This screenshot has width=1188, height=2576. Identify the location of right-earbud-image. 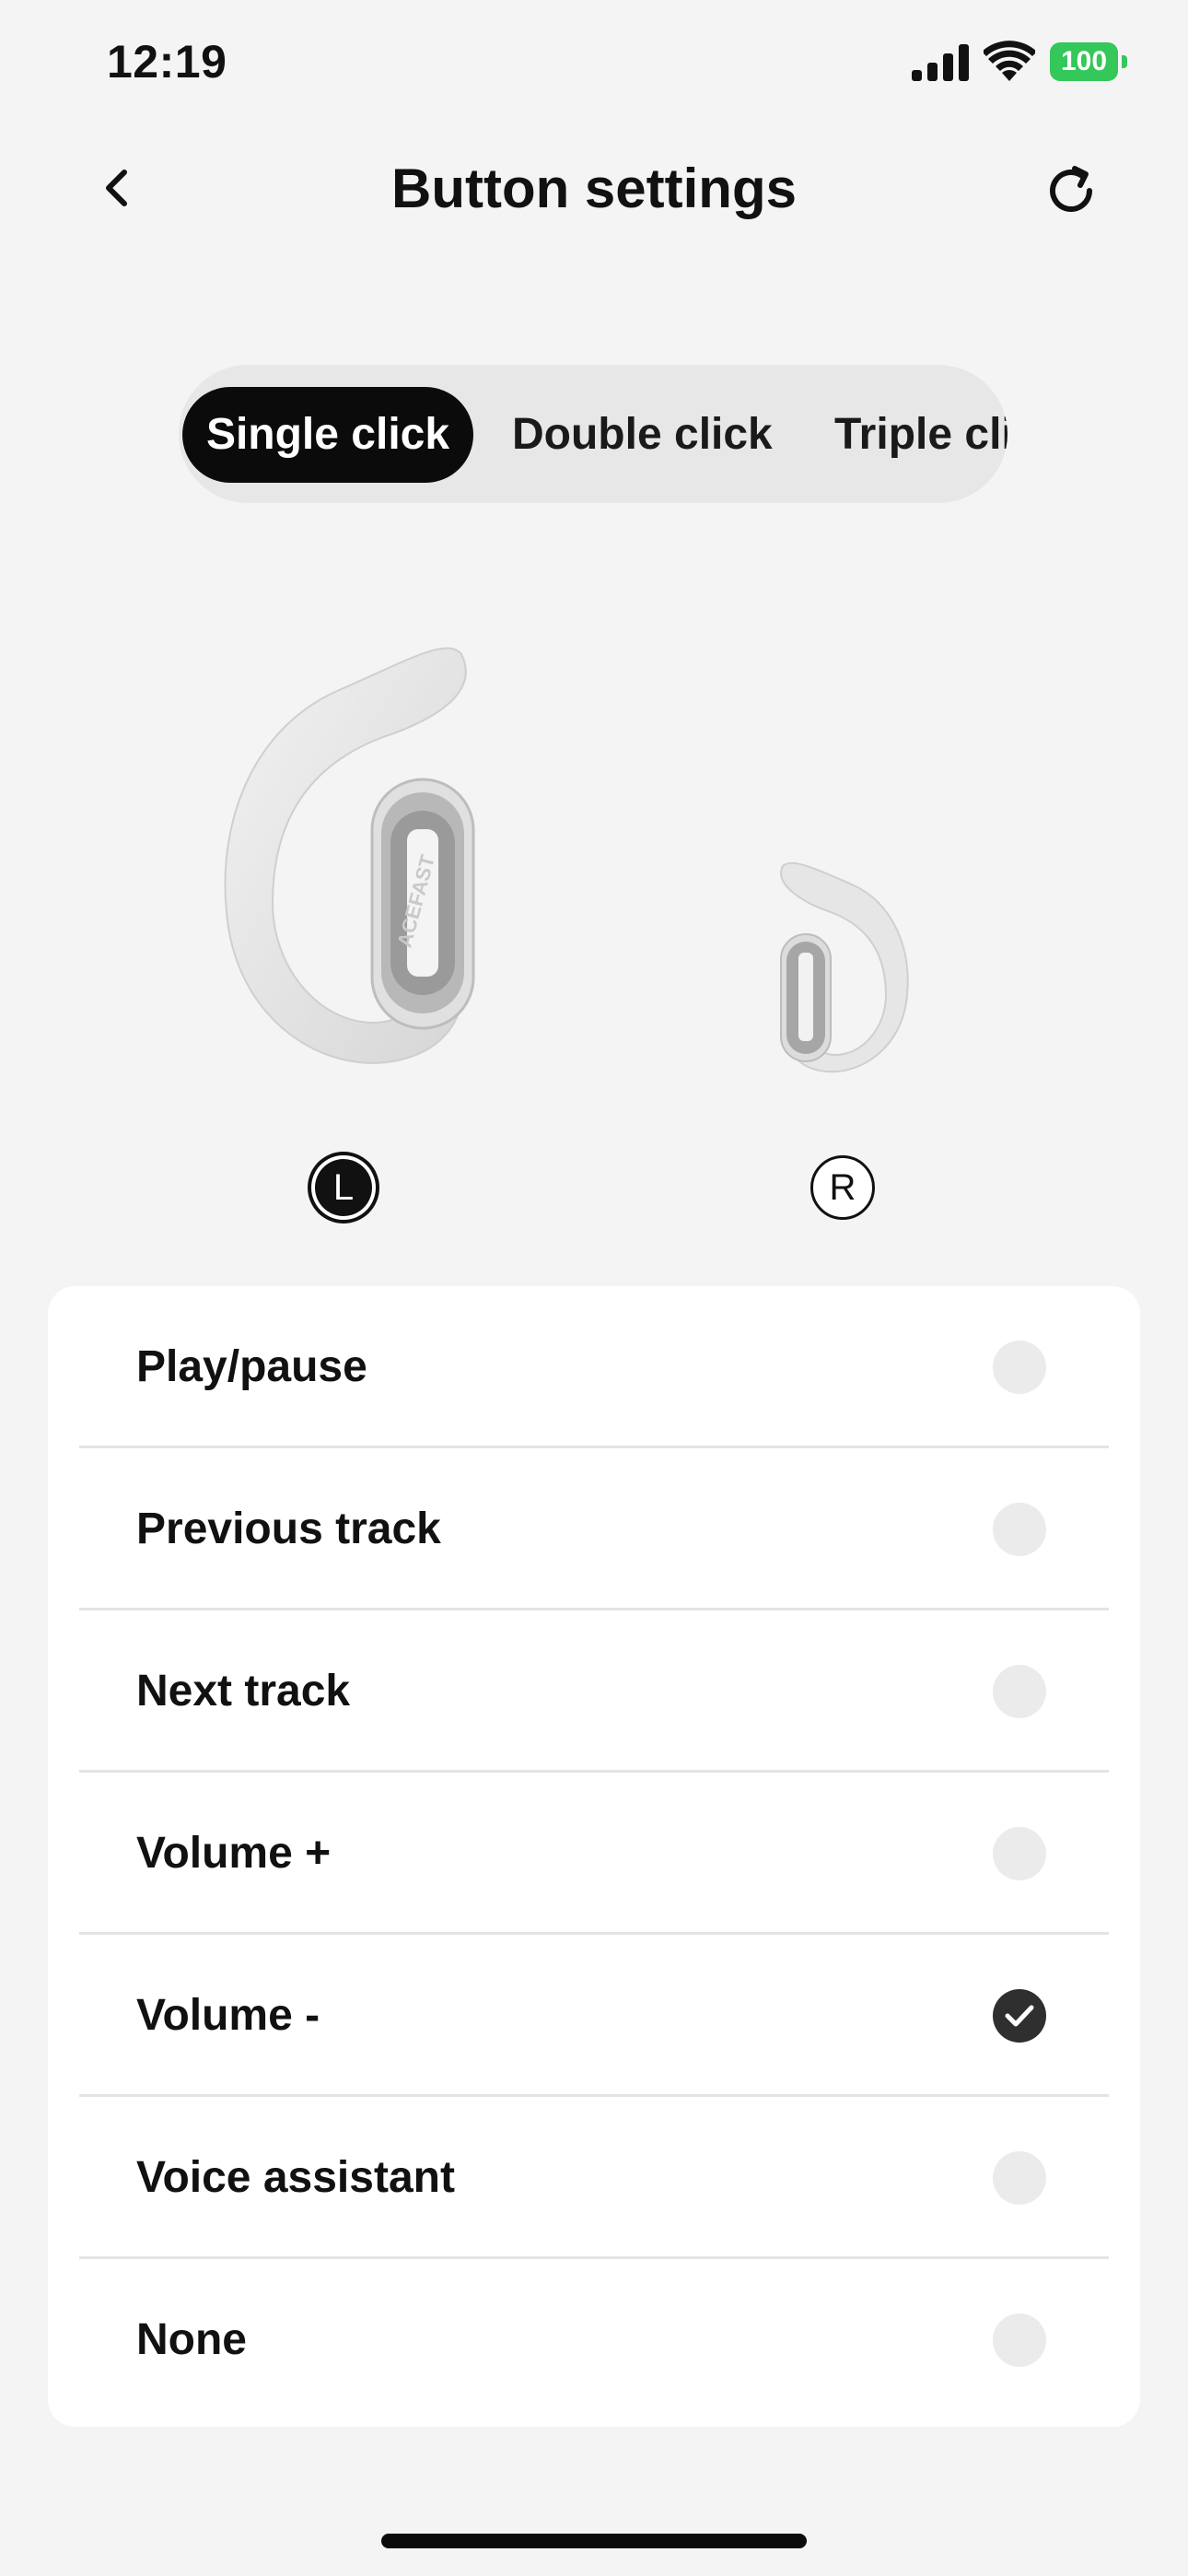
(843, 972).